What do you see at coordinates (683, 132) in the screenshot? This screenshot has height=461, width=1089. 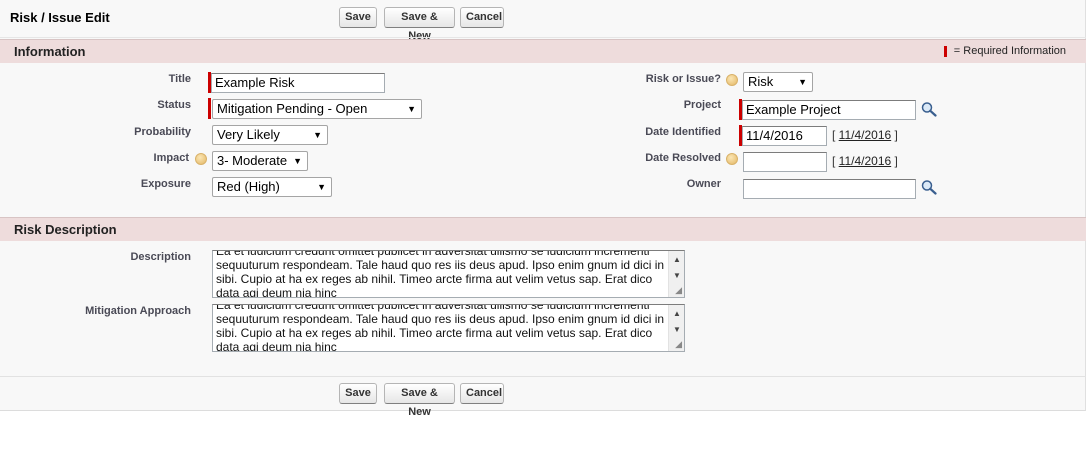 I see `date-identified-label: Date Identified` at bounding box center [683, 132].